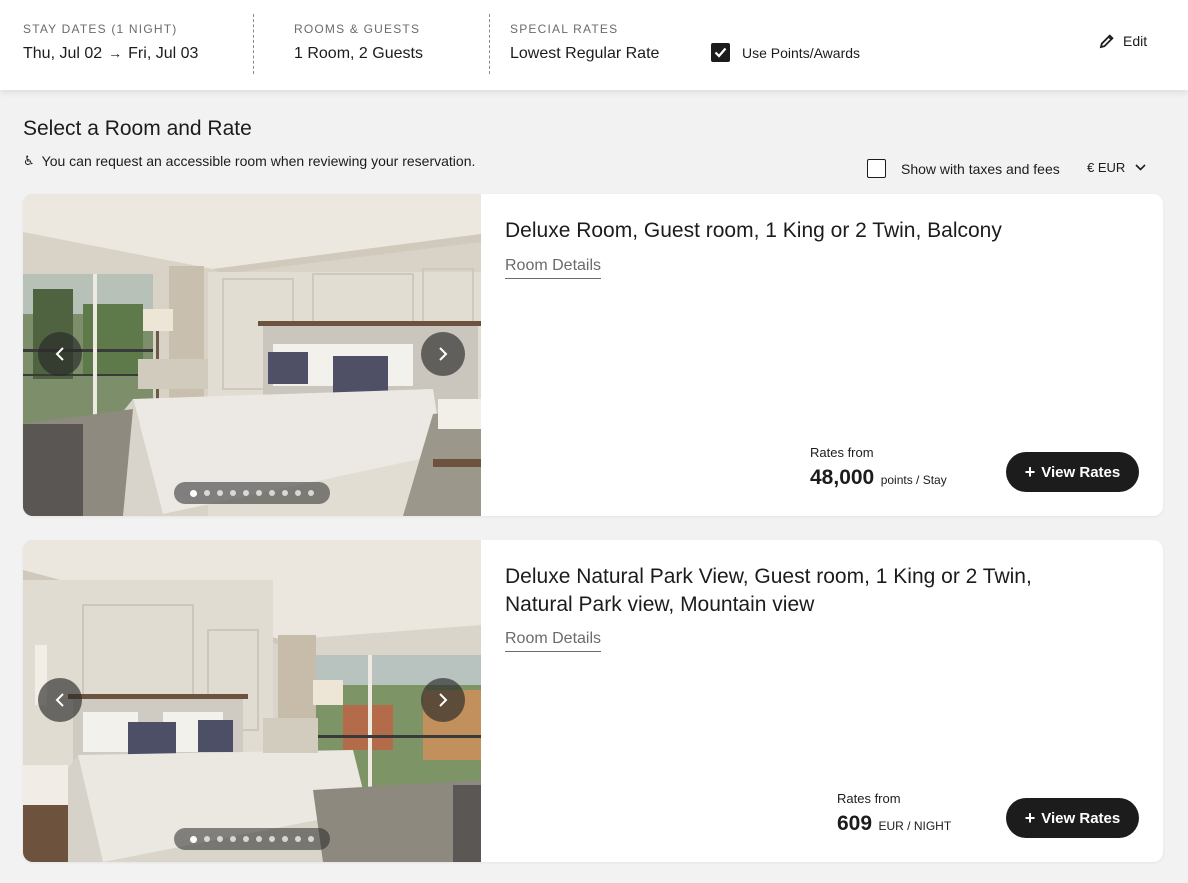 Image resolution: width=1188 pixels, height=883 pixels. What do you see at coordinates (137, 128) in the screenshot?
I see `page-title: Select a Room and Rate` at bounding box center [137, 128].